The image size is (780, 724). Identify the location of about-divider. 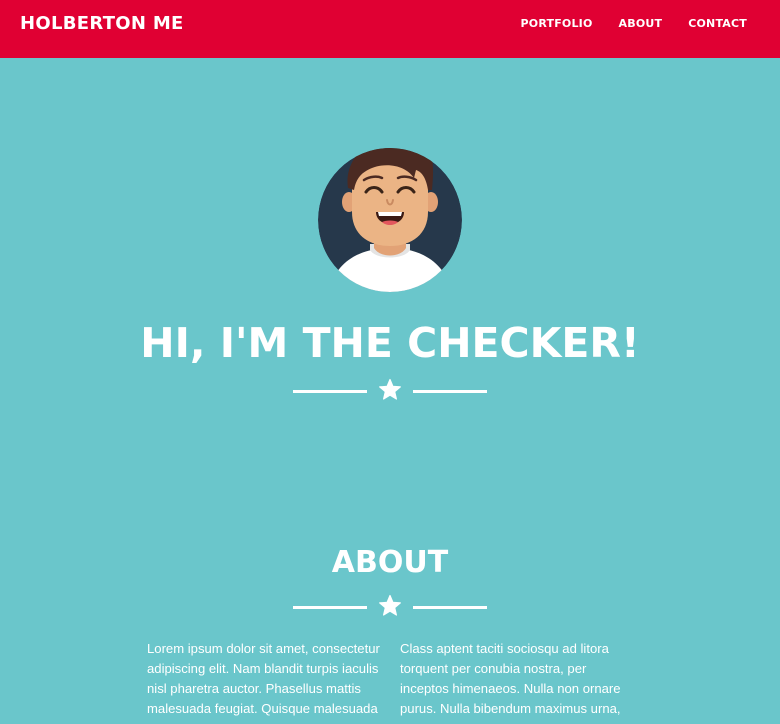
(390, 607).